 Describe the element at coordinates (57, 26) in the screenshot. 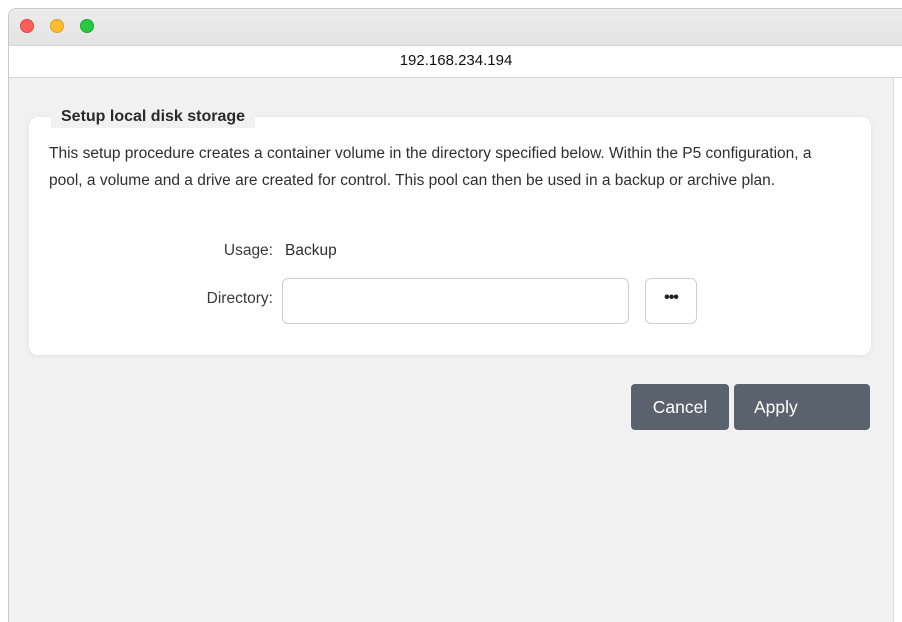

I see `minimize-window-button` at that location.